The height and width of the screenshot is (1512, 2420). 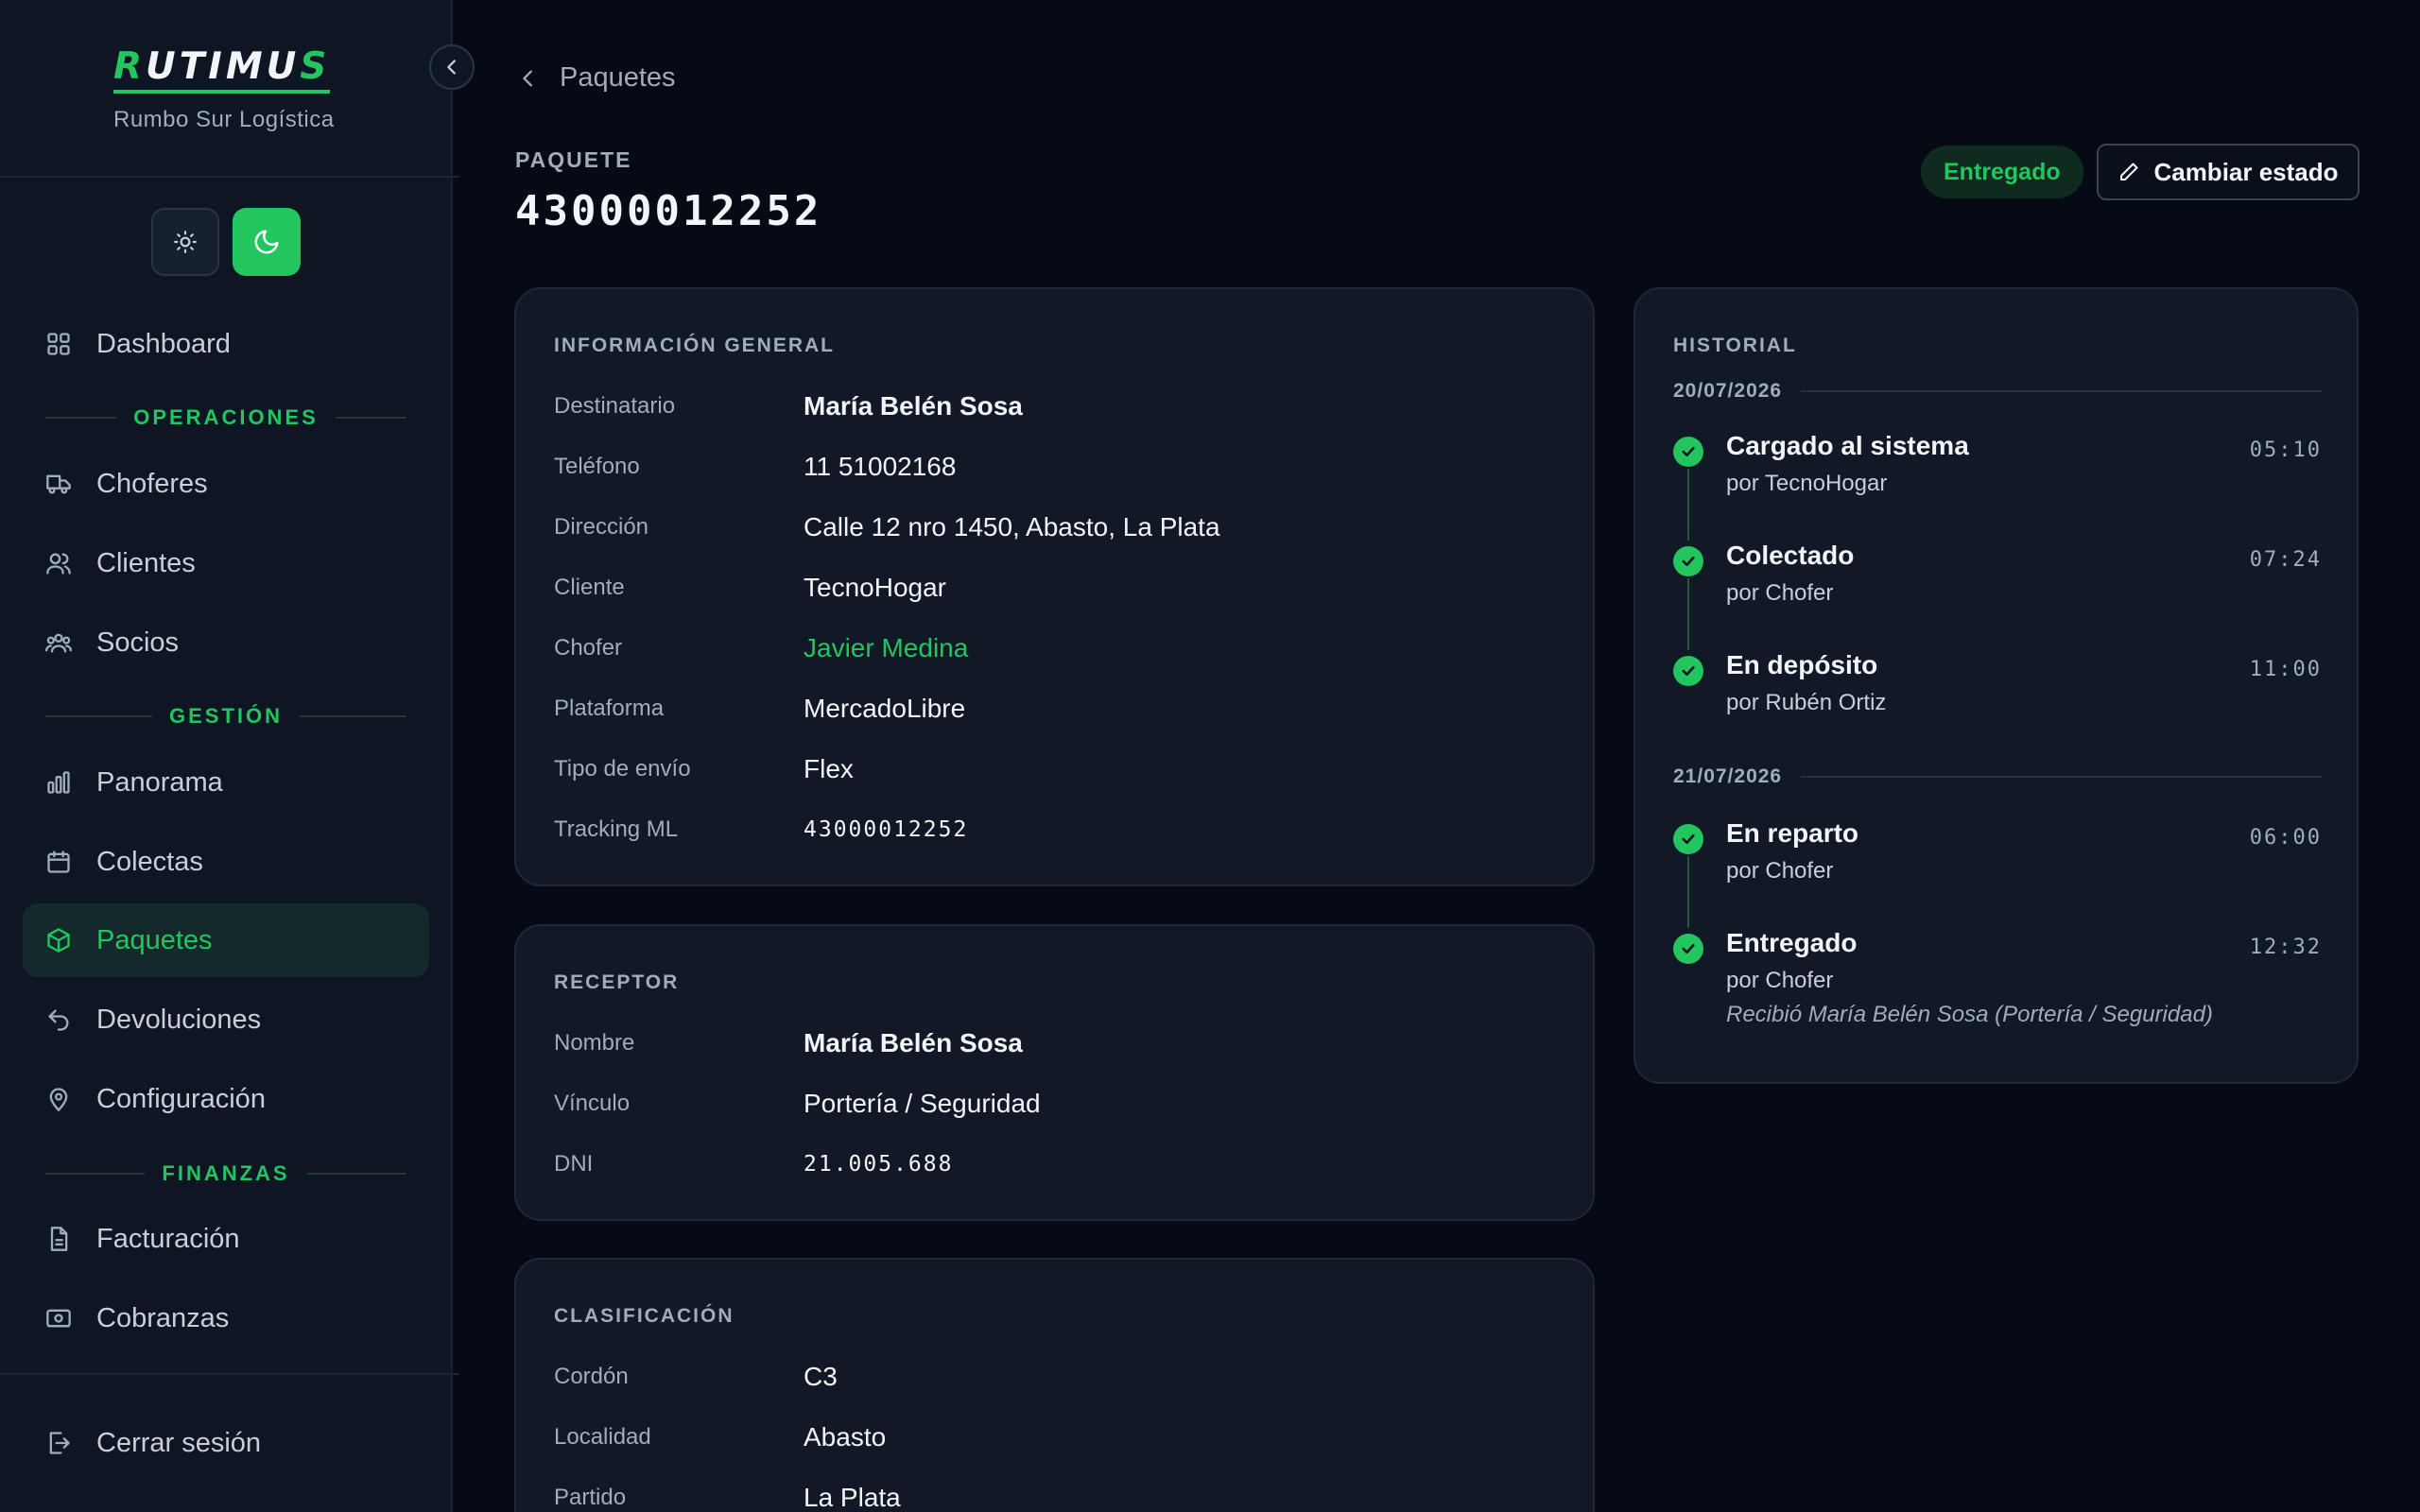 What do you see at coordinates (226, 716) in the screenshot?
I see `section-label-gestion: GESTIÓN` at bounding box center [226, 716].